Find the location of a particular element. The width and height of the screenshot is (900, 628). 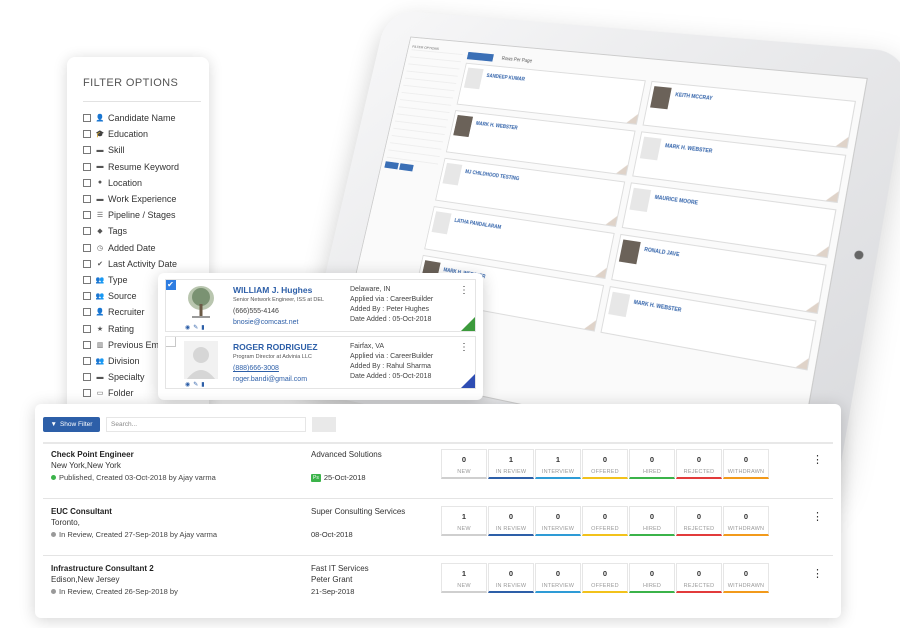

candidate-name: WILLIAM J. Hughes is located at coordinates (272, 290).